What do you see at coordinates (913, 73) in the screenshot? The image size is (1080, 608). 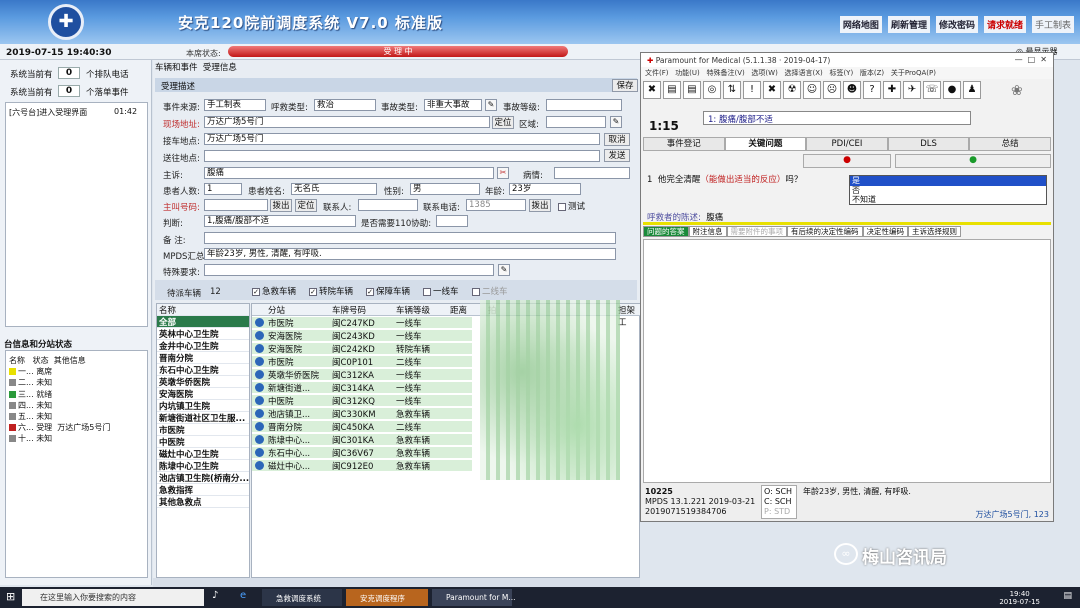 I see `menu-about: 关于ProQA(P)` at bounding box center [913, 73].